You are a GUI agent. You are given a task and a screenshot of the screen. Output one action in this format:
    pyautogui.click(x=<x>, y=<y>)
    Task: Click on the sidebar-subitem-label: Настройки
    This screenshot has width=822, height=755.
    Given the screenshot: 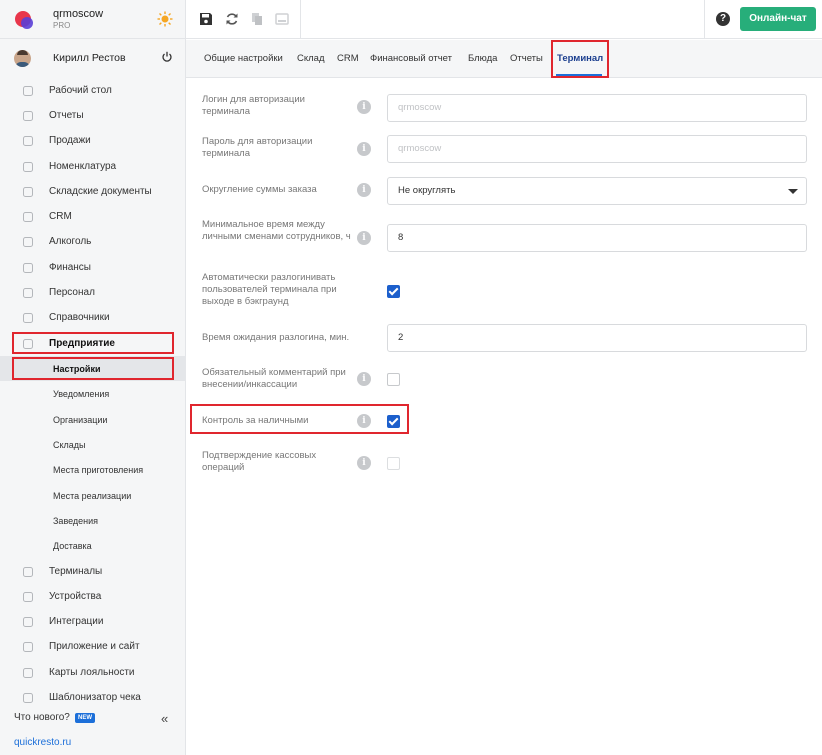 What is the action you would take?
    pyautogui.click(x=77, y=369)
    